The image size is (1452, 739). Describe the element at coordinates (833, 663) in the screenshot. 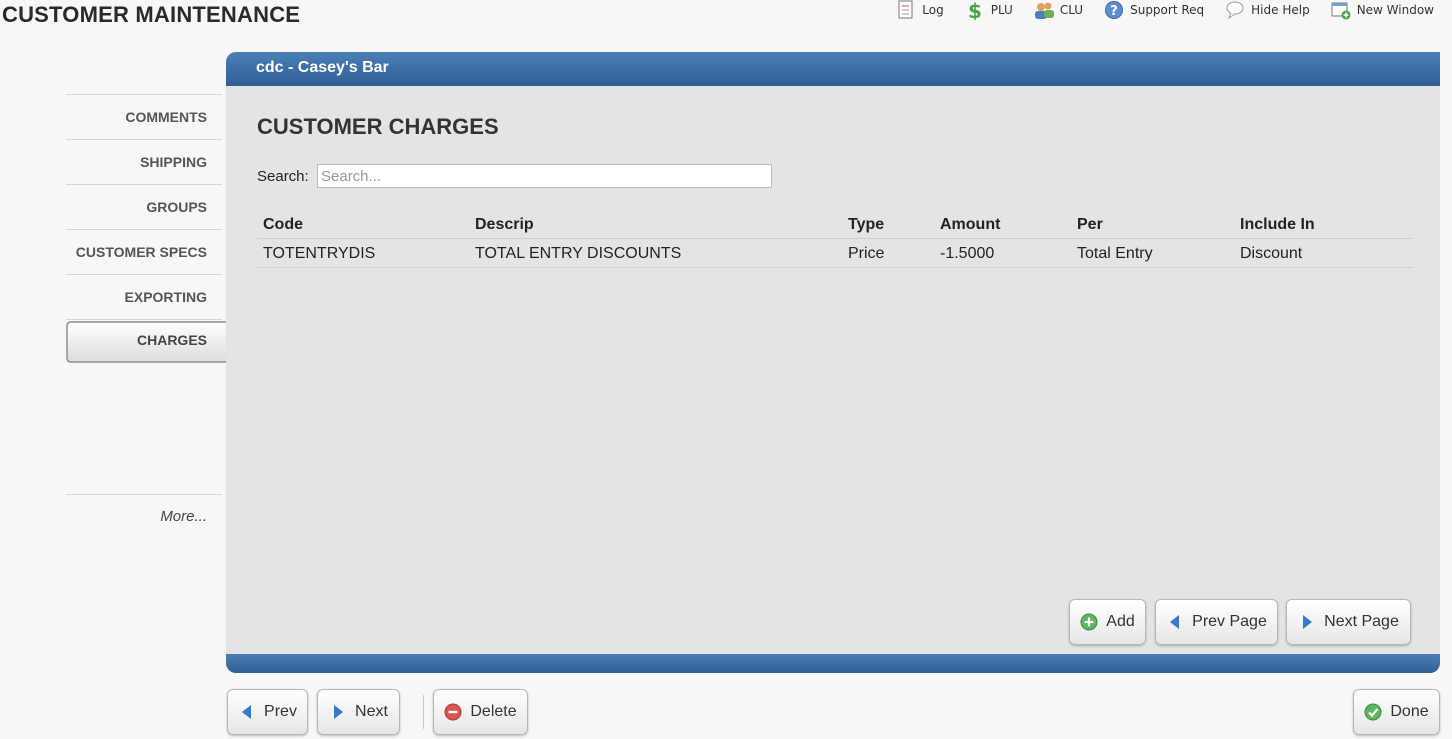

I see `panel-footer-bar` at that location.